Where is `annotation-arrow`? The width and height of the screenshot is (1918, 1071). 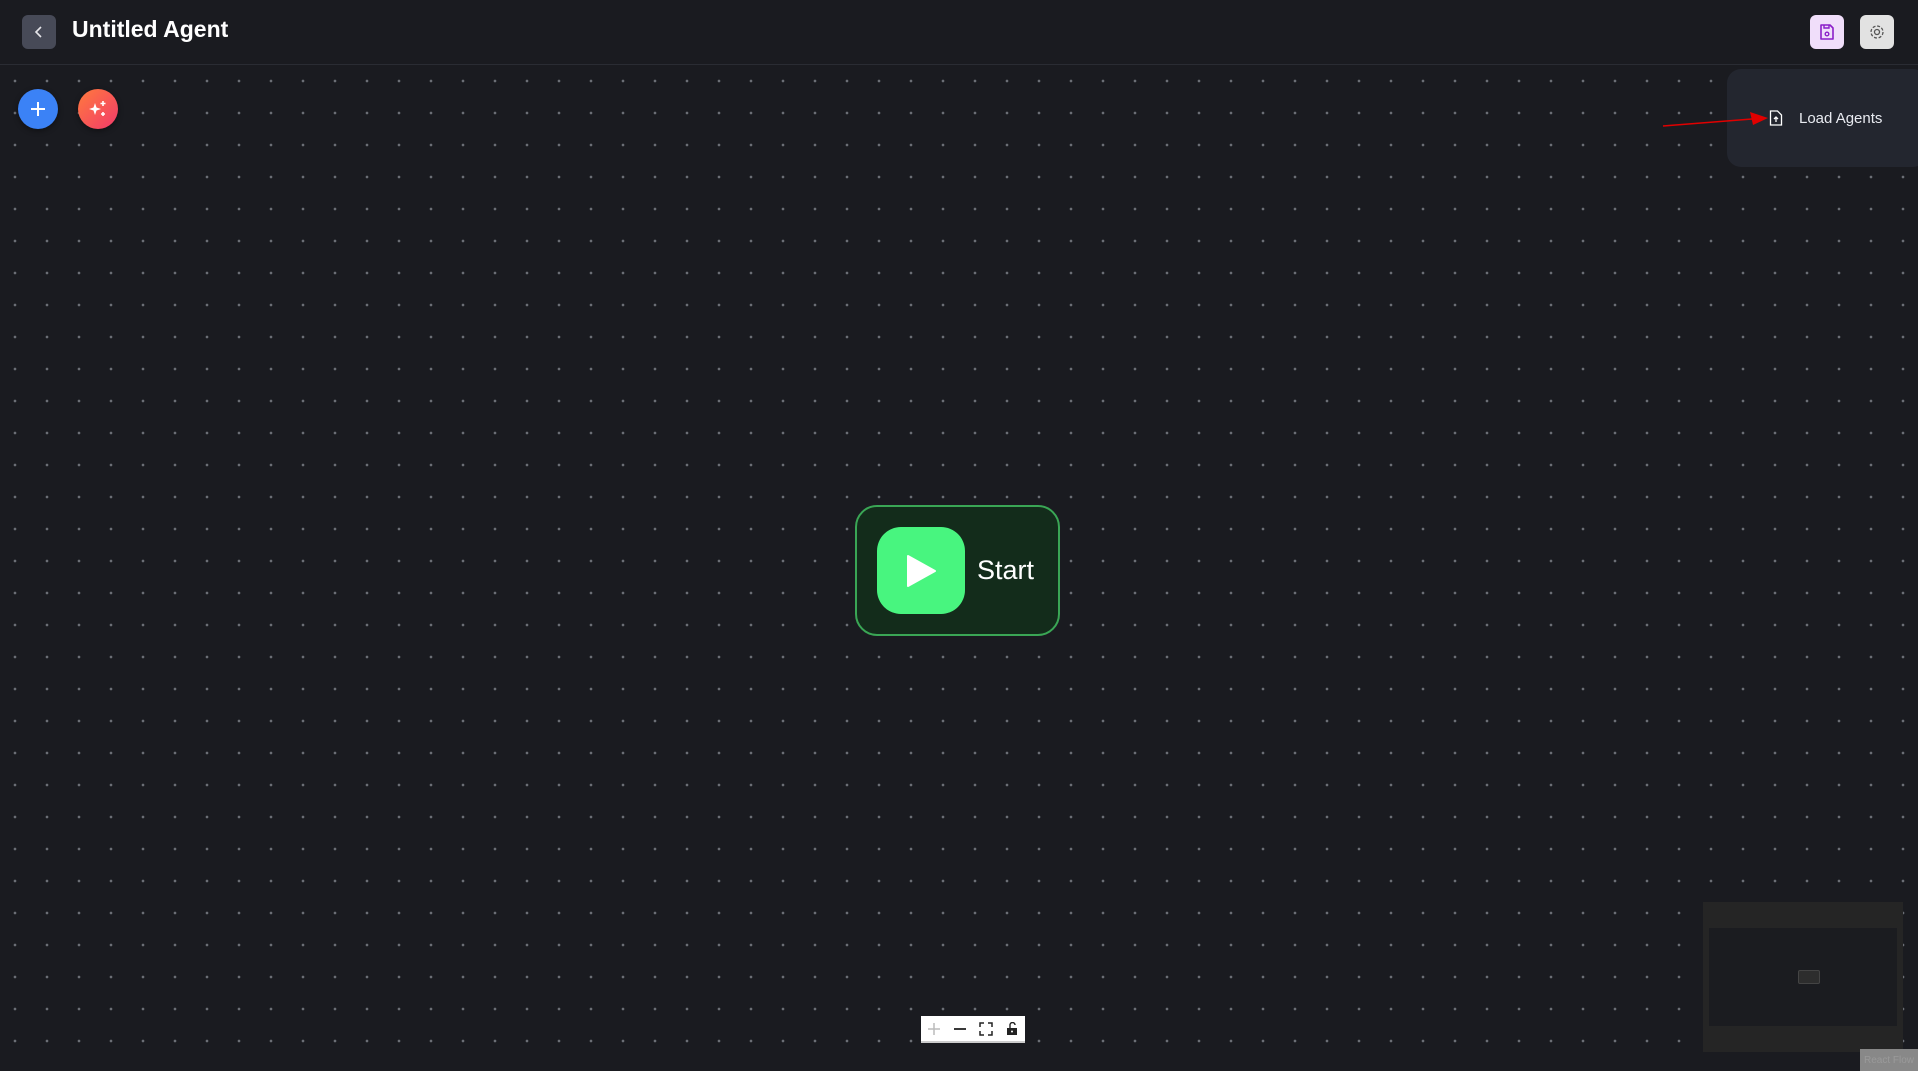 annotation-arrow is located at coordinates (1715, 119).